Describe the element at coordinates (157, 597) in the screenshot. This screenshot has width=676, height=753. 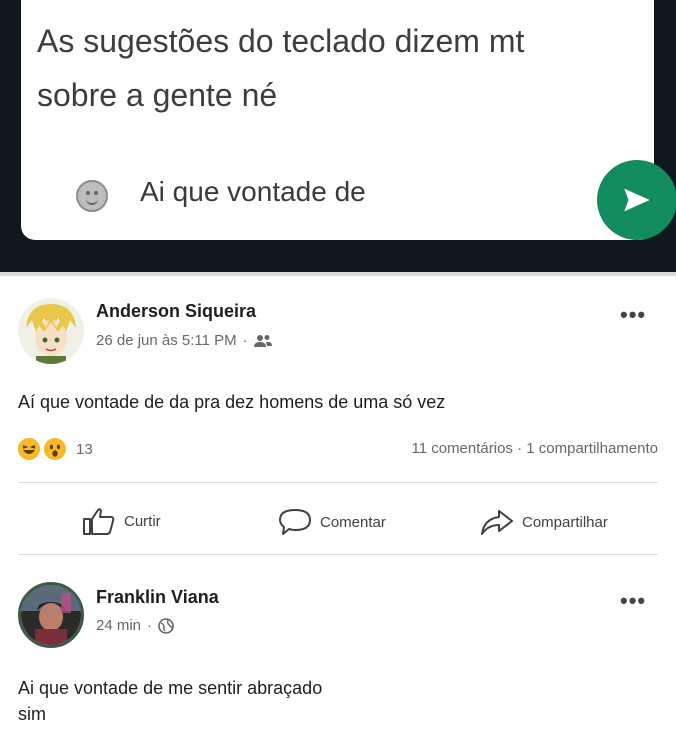
I see `author-name: Franklin Viana` at that location.